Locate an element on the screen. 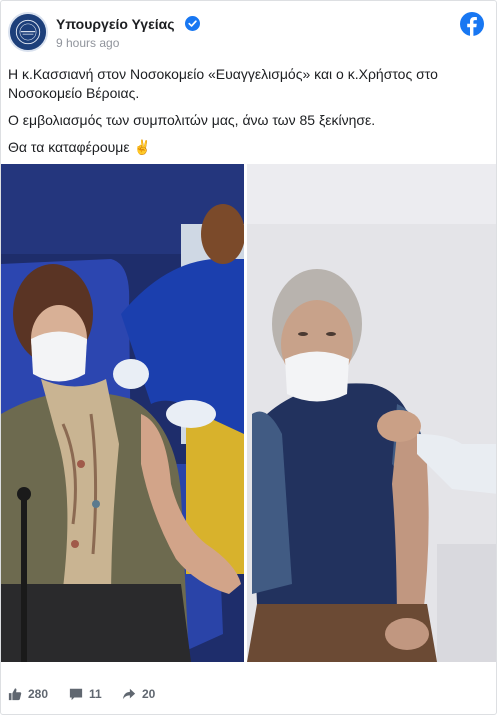 The width and height of the screenshot is (497, 715). facebook-icon is located at coordinates (472, 24).